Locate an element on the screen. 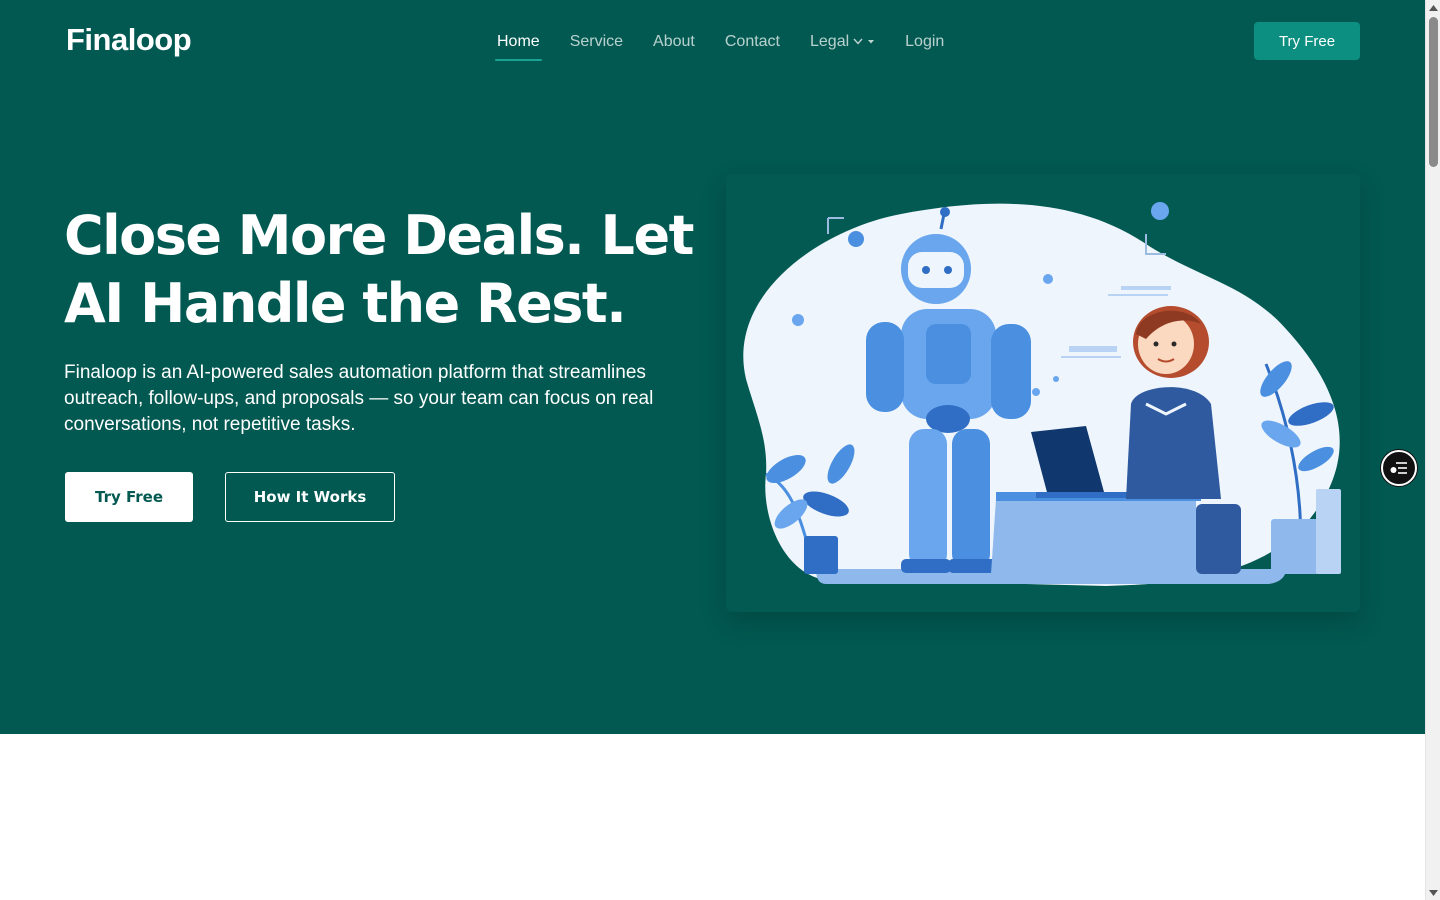 The width and height of the screenshot is (1440, 900). nav-service-label: Service is located at coordinates (596, 41).